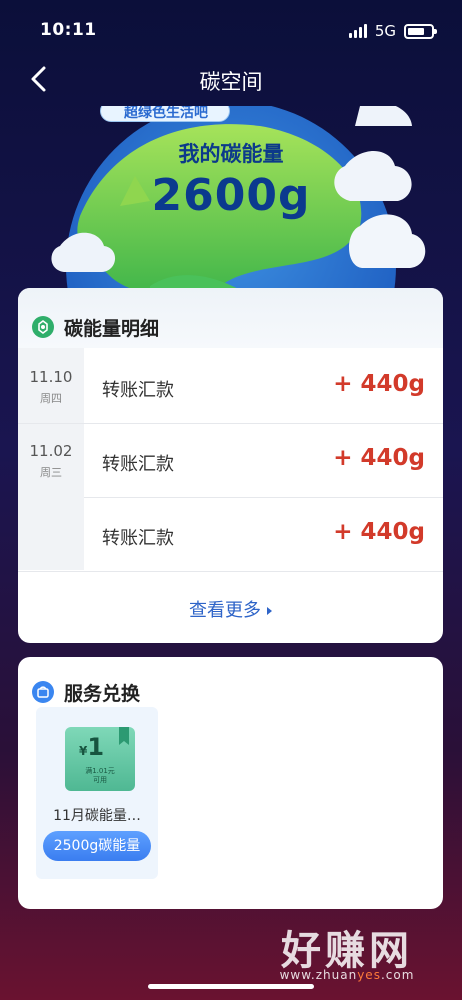  What do you see at coordinates (100, 780) in the screenshot?
I see `coupon-usable-line: 可用` at bounding box center [100, 780].